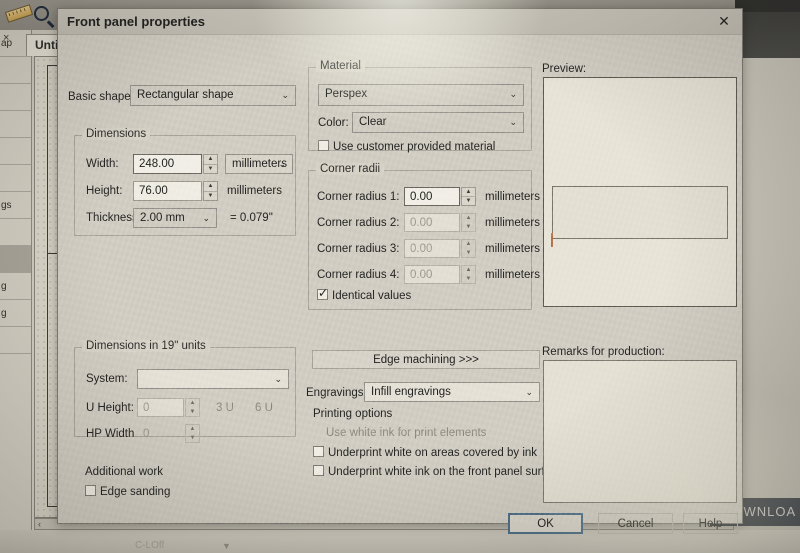 This screenshot has height=553, width=800. I want to click on corner-radius-3-stepper: ▲ ▼, so click(468, 248).